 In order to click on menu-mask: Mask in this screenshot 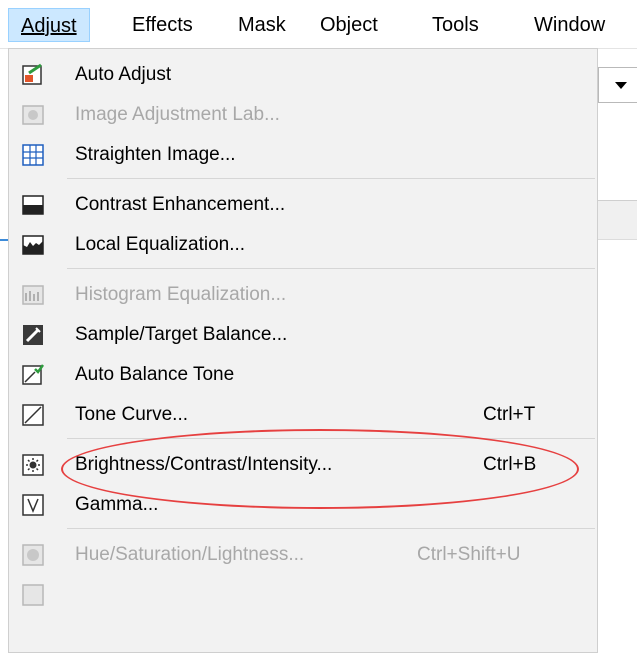, I will do `click(262, 25)`.